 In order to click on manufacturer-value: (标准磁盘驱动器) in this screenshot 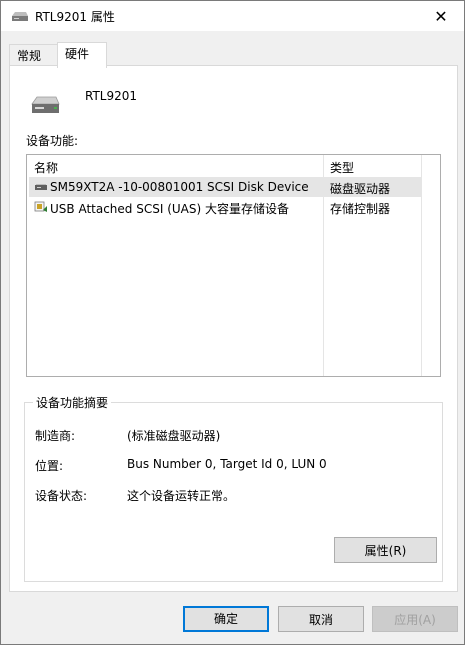, I will do `click(174, 436)`.